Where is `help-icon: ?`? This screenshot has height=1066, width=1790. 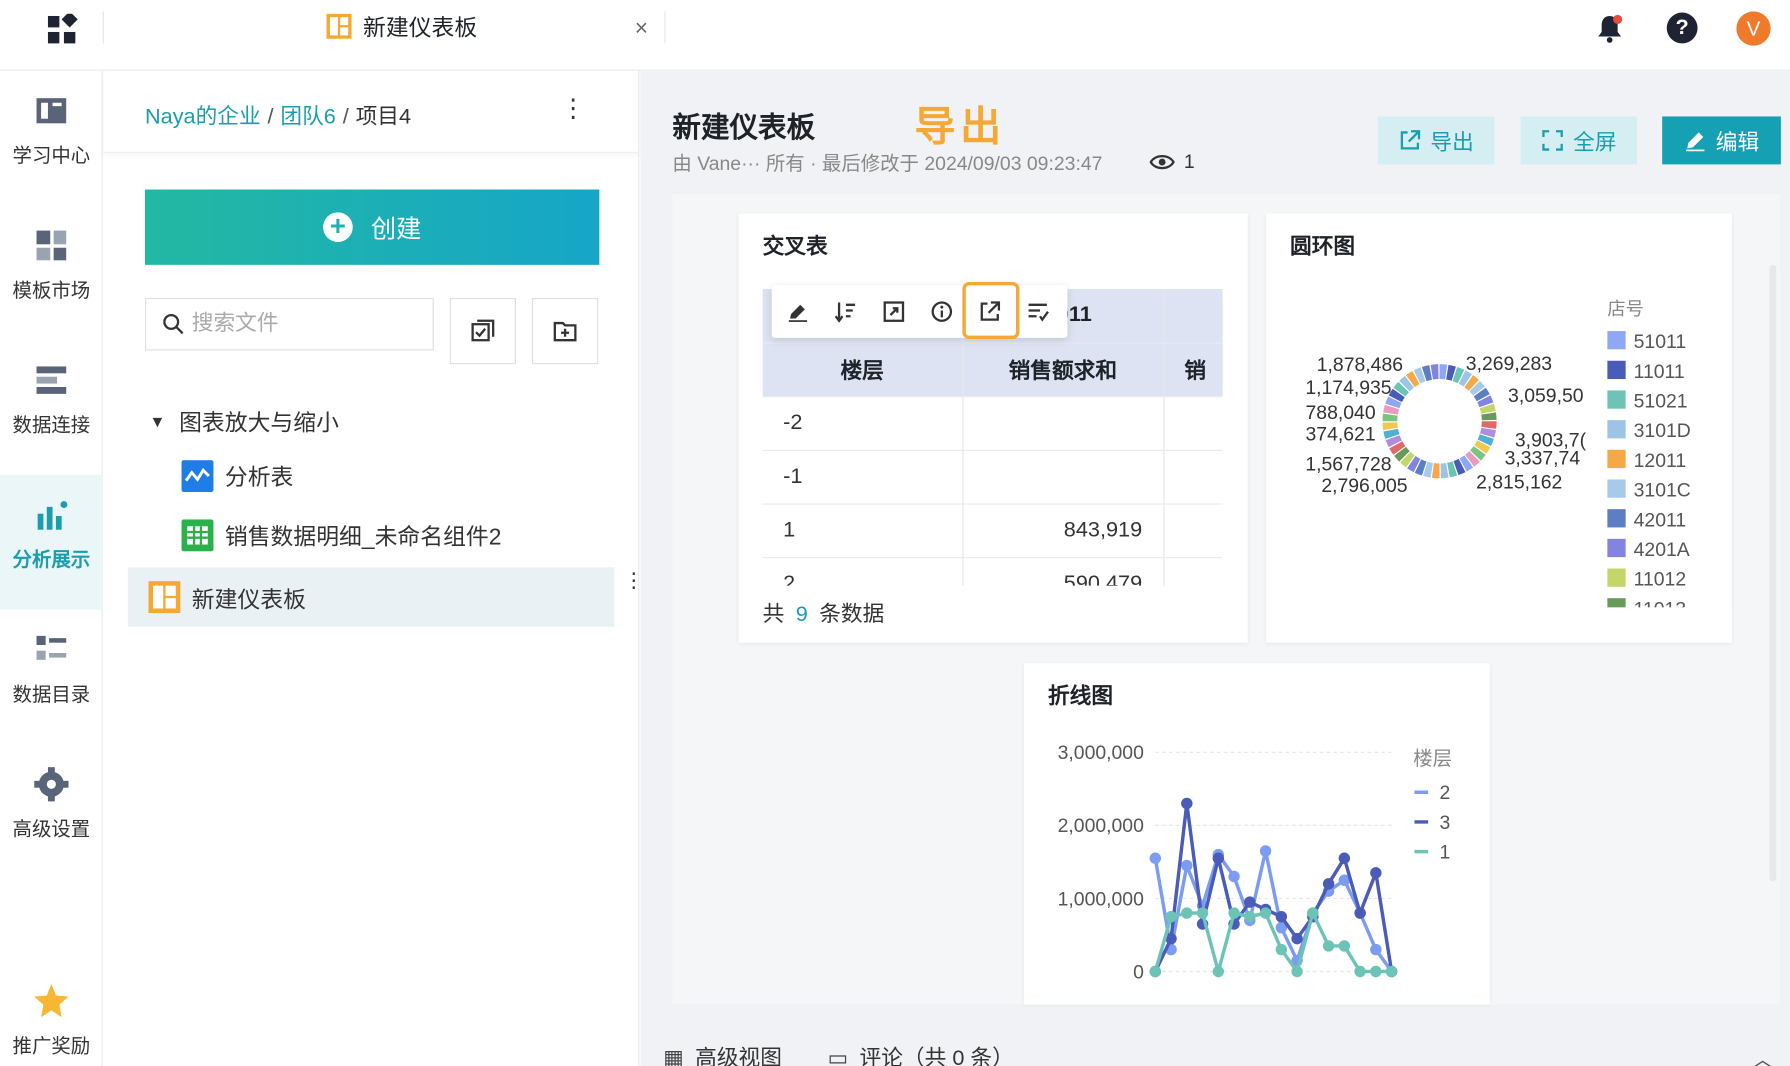 help-icon: ? is located at coordinates (1682, 28).